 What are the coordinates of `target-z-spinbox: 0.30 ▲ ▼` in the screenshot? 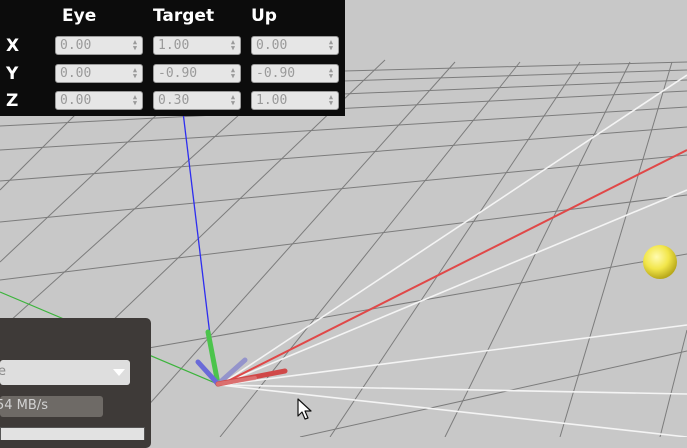 It's located at (197, 100).